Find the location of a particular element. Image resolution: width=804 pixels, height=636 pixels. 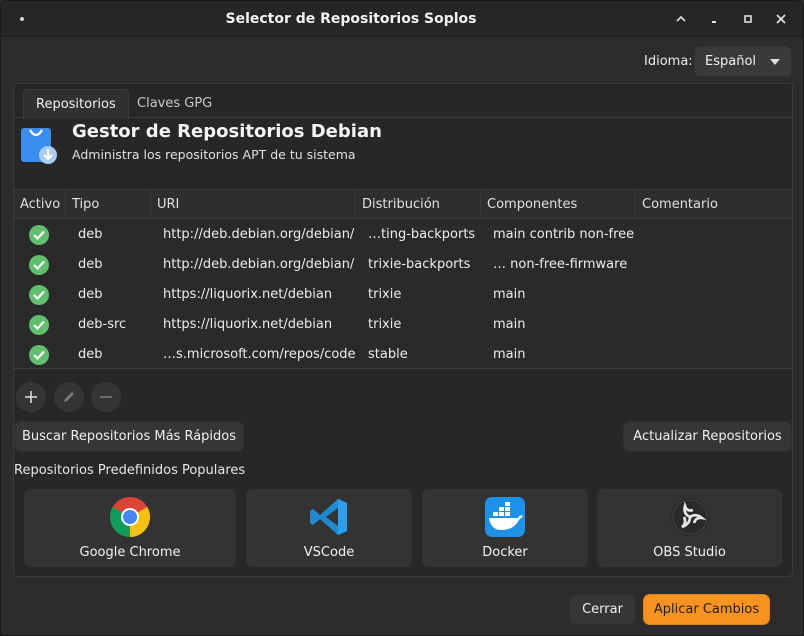

app-card-label: OBS Studio is located at coordinates (689, 552).